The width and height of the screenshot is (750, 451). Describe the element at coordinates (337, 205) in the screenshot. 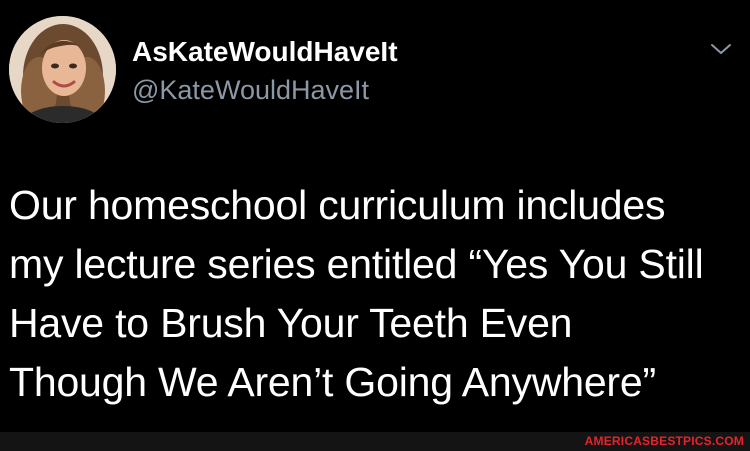

I see `tweet-line: Our homeschool curriculum includes` at that location.